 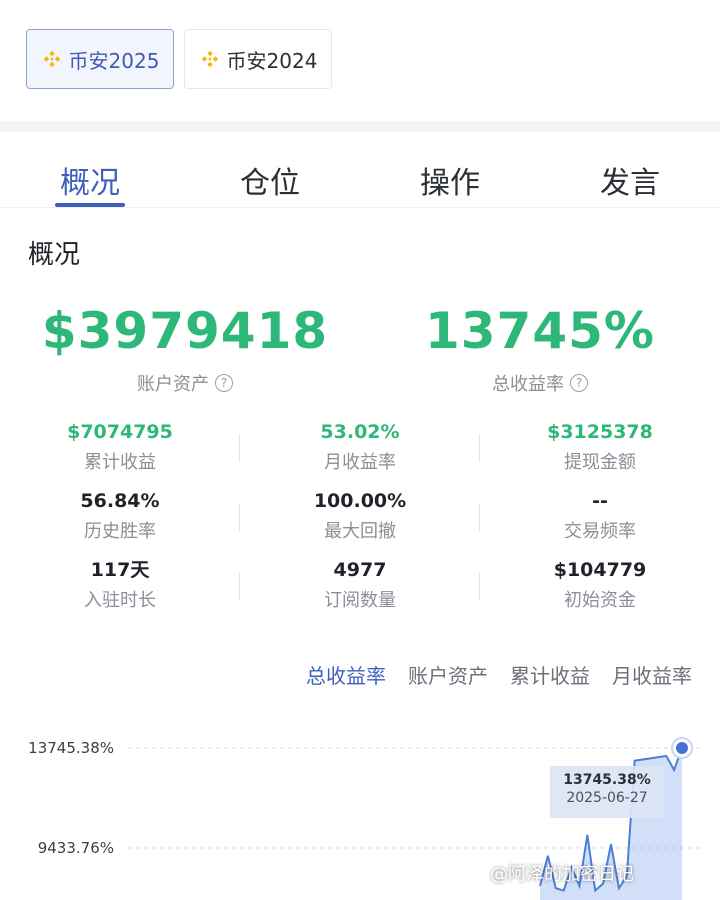 I want to click on stat-value: --, so click(x=600, y=501).